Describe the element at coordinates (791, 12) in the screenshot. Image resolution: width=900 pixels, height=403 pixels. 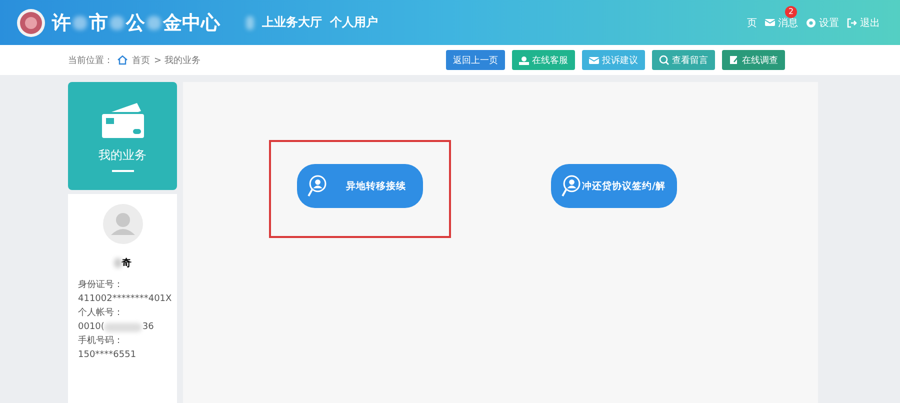
I see `count-badge: 2` at that location.